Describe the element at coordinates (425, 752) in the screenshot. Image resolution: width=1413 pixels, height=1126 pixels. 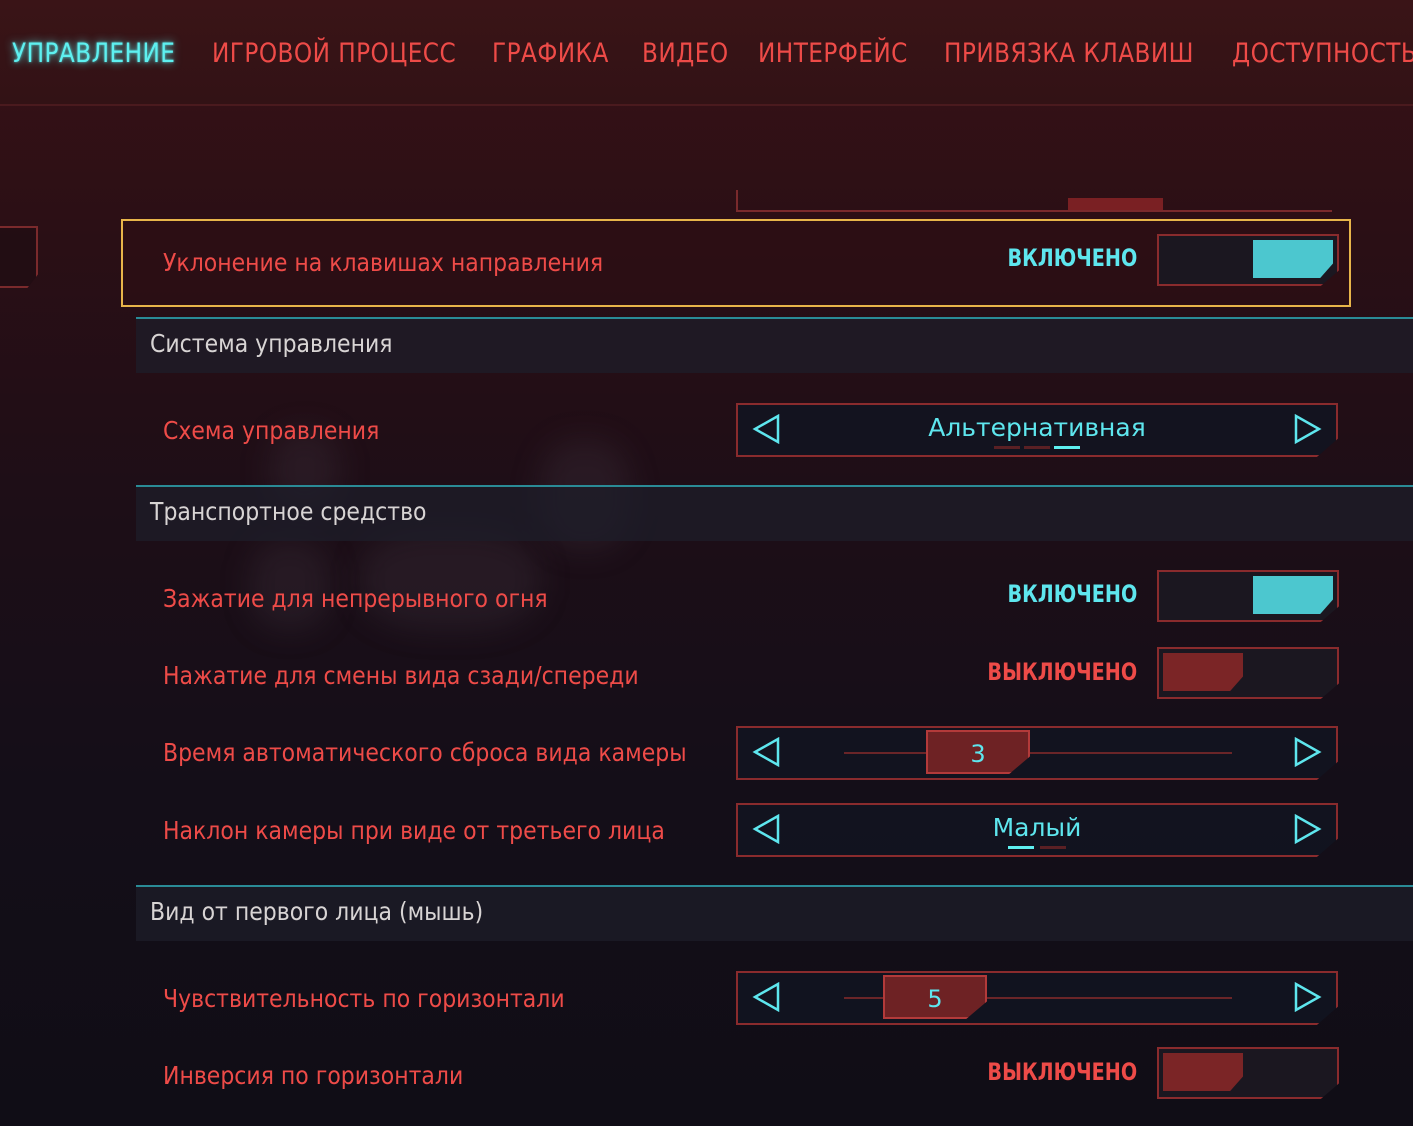
I see `setting-label-camera-reset: Время автоматического сброса вида камеры` at that location.